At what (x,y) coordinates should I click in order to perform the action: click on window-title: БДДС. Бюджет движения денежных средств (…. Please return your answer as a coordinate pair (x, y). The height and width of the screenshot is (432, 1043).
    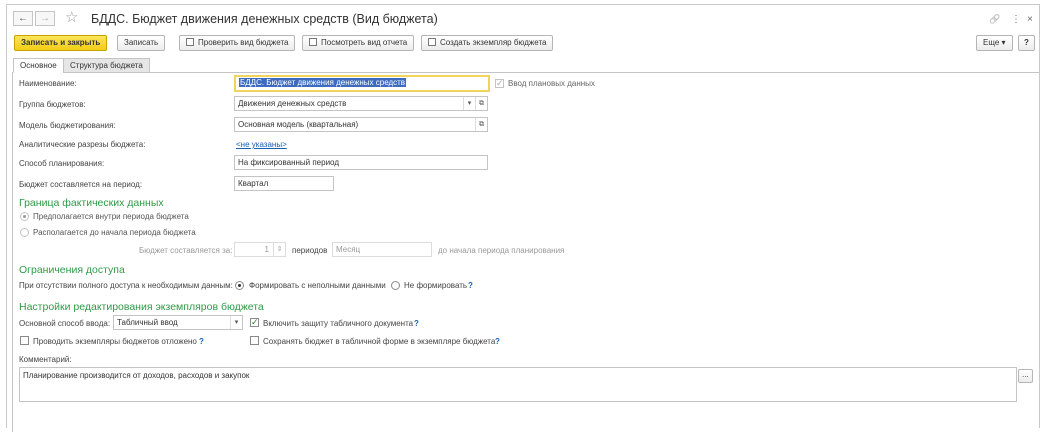
    Looking at the image, I should click on (264, 19).